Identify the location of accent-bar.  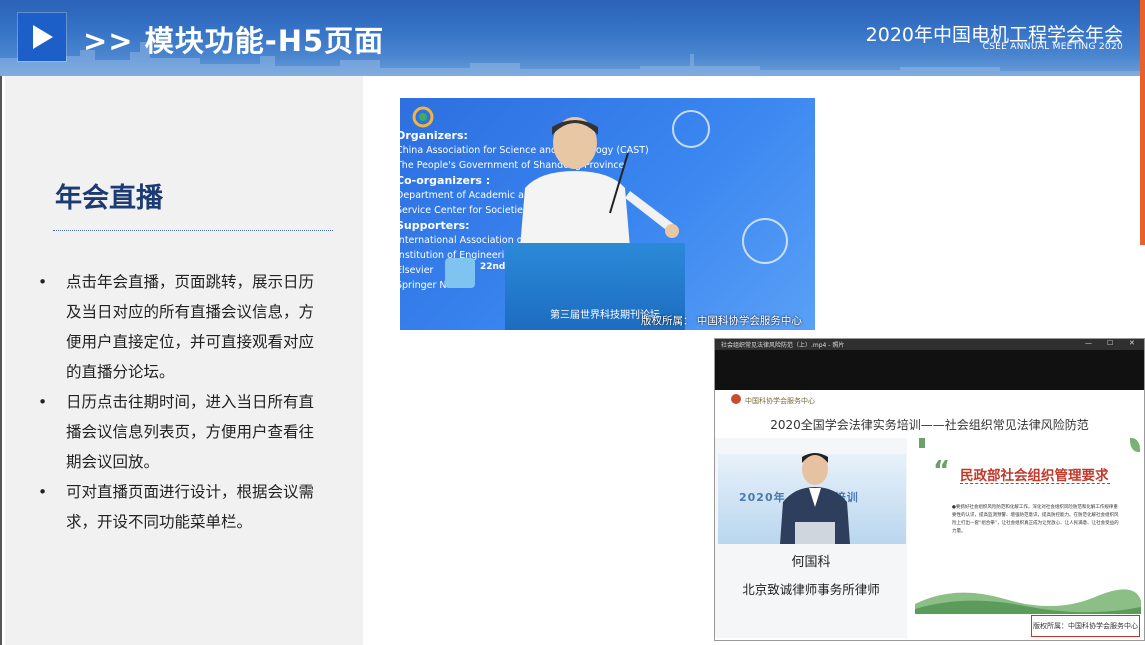
(1142, 122).